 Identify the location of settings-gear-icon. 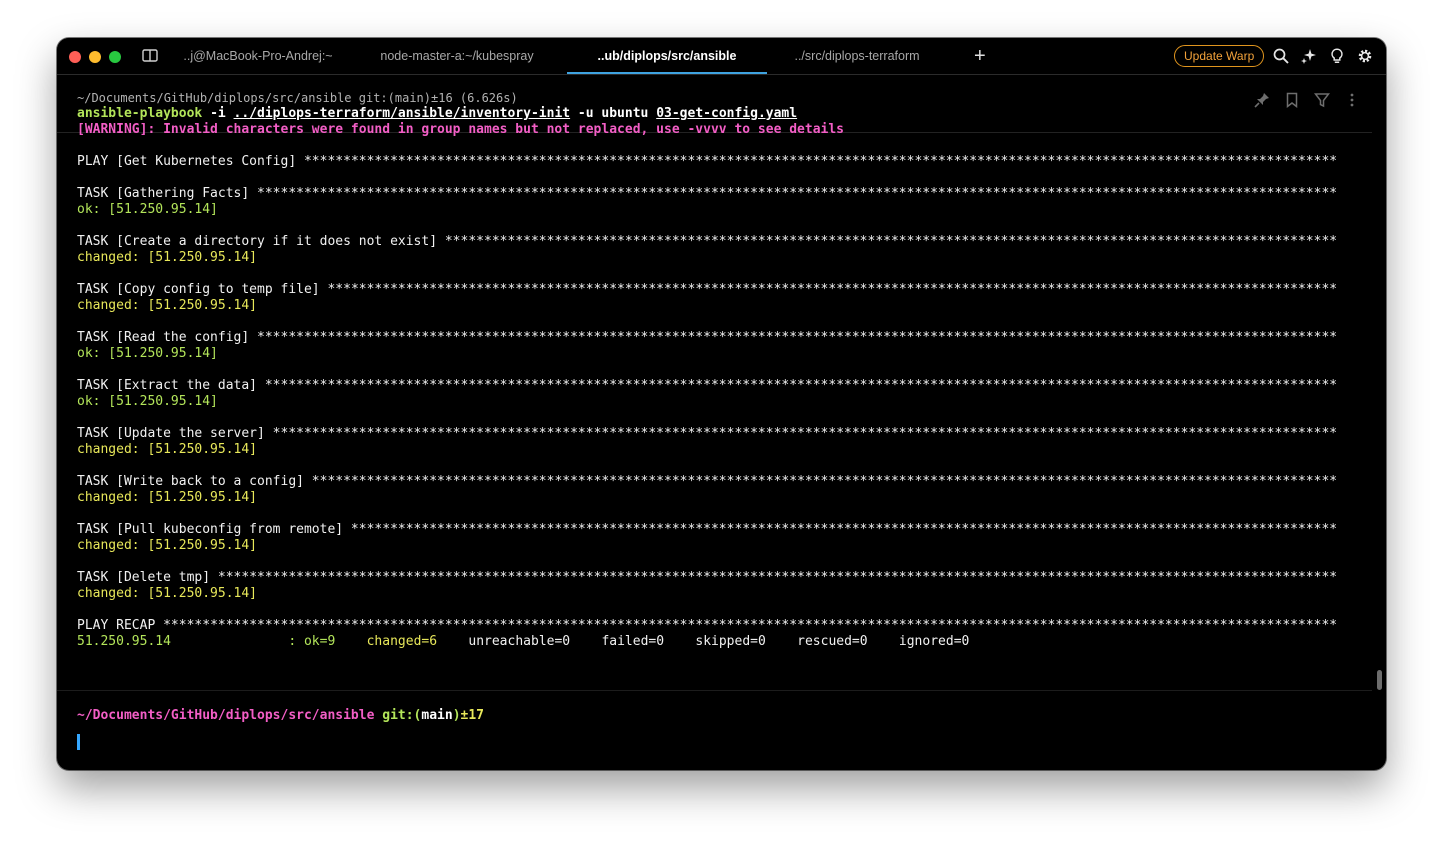
(1365, 56).